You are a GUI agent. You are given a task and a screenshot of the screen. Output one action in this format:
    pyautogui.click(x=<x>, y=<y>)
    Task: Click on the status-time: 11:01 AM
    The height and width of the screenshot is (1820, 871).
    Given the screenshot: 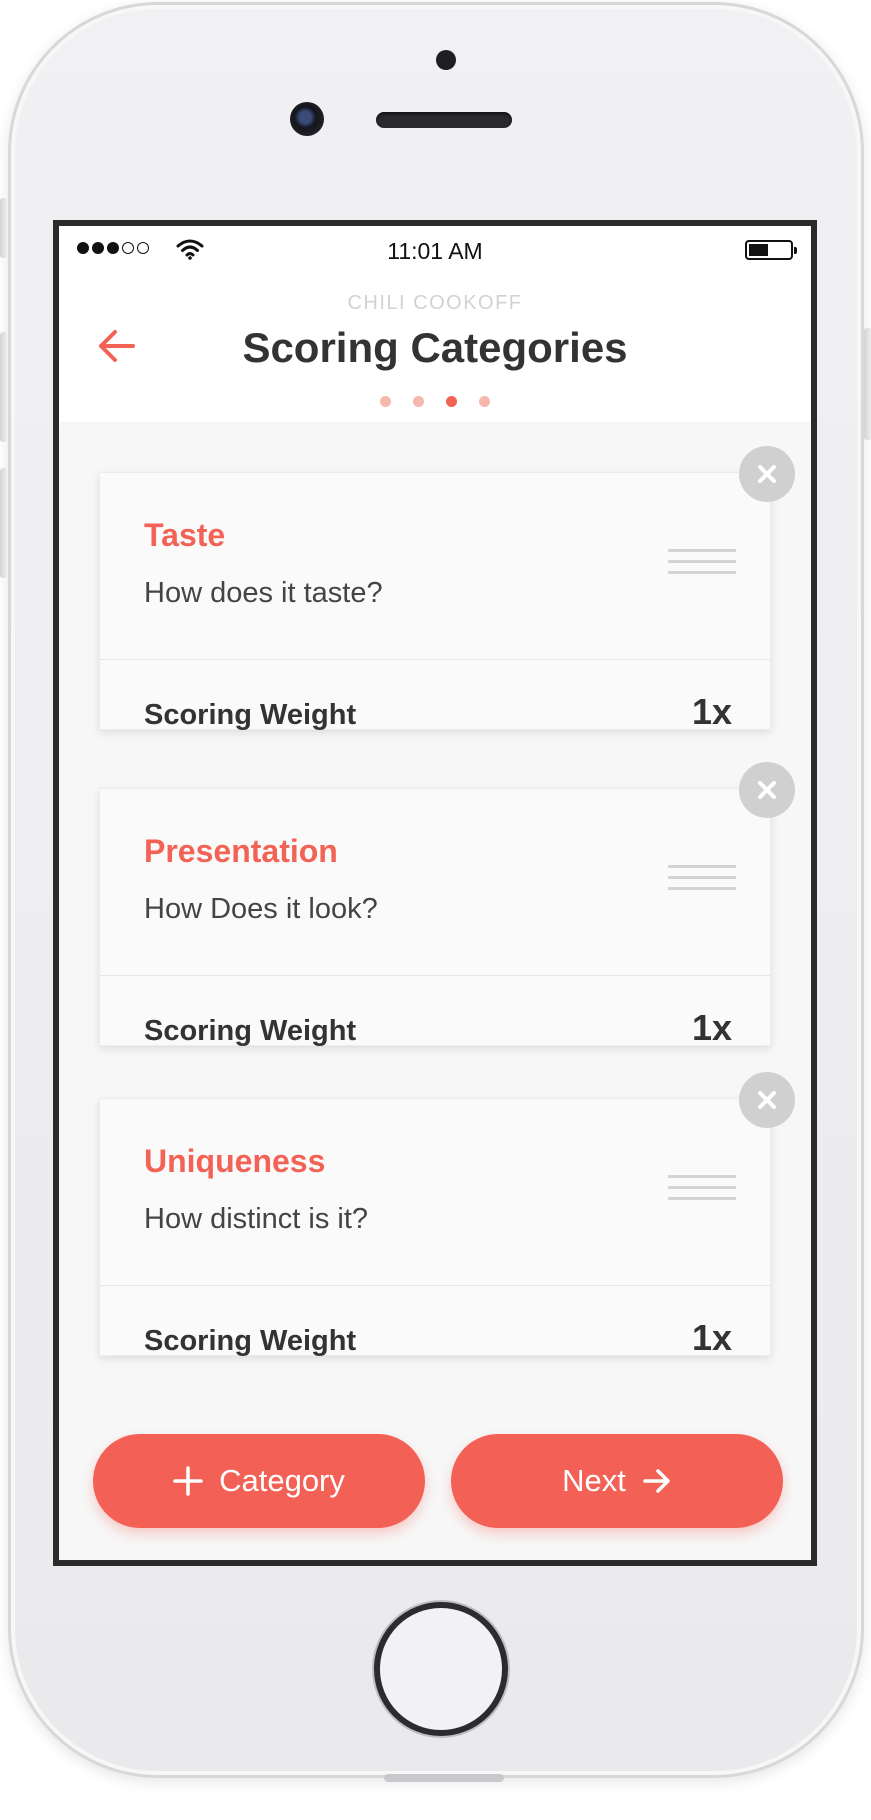 What is the action you would take?
    pyautogui.click(x=435, y=251)
    